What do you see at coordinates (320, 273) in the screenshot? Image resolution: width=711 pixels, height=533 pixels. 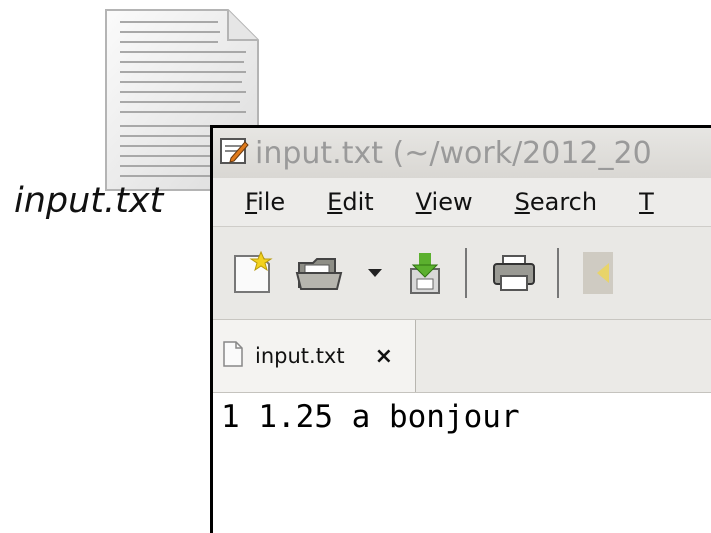 I see `open-folder-icon` at bounding box center [320, 273].